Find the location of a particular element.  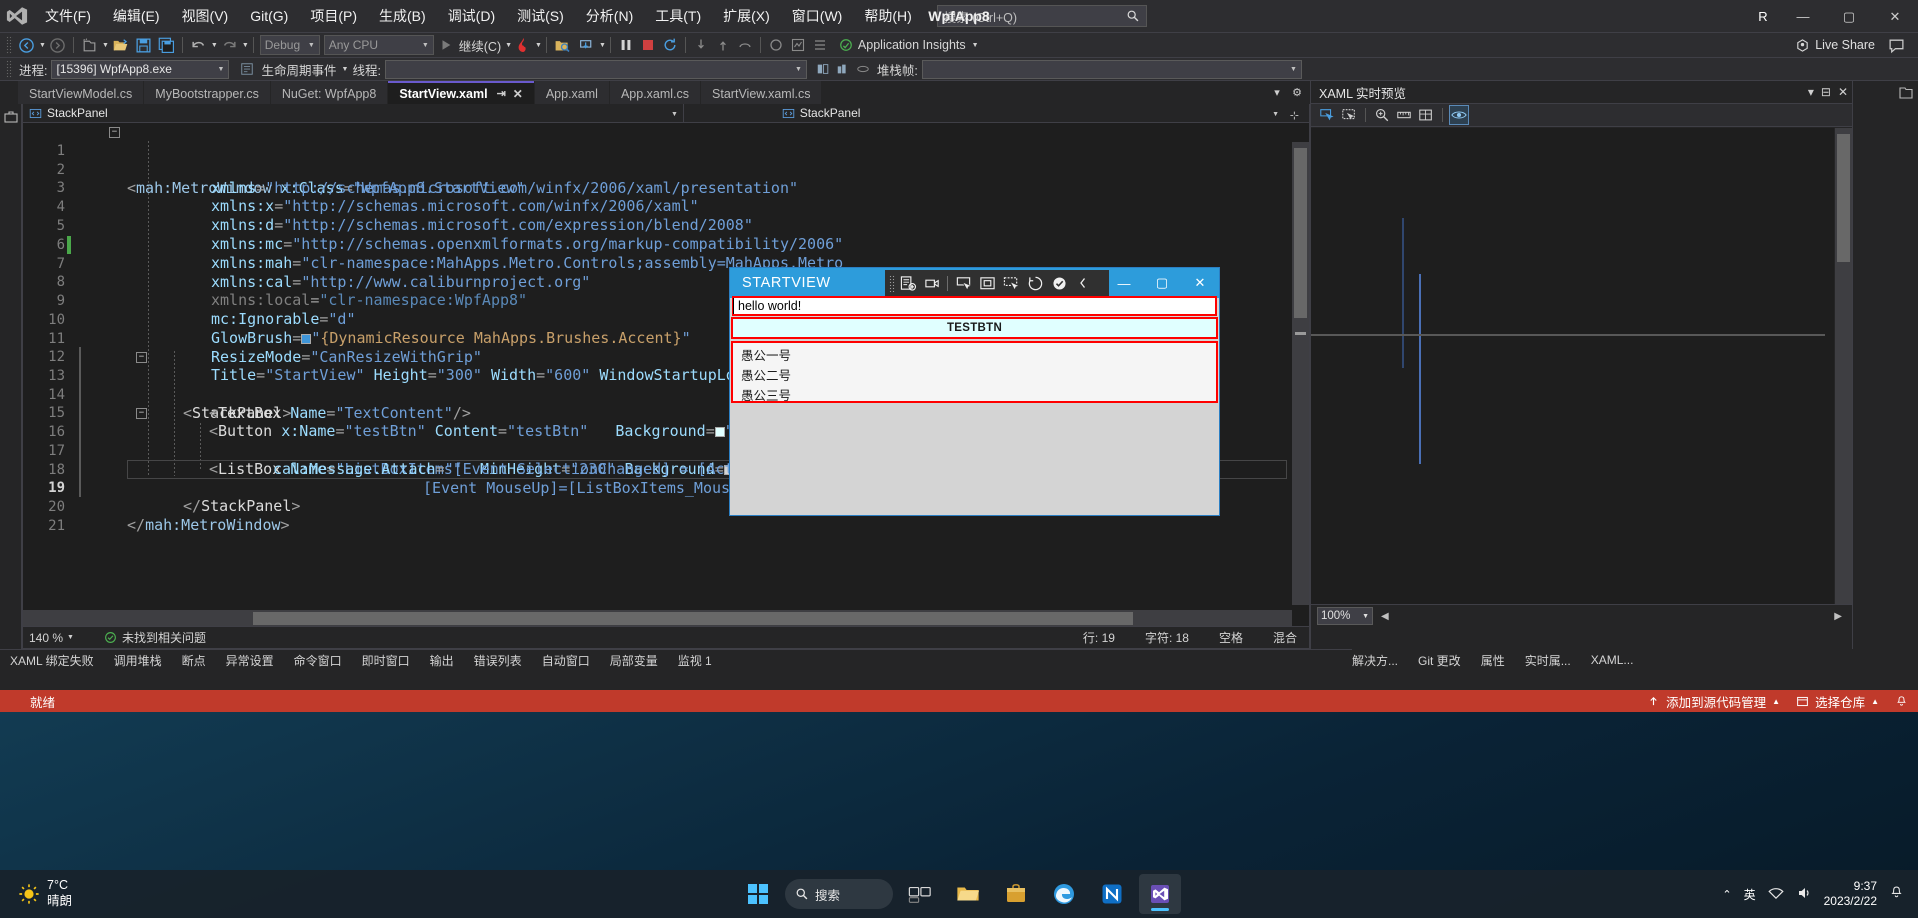

testbtn-button: TESTBTN is located at coordinates (974, 328).